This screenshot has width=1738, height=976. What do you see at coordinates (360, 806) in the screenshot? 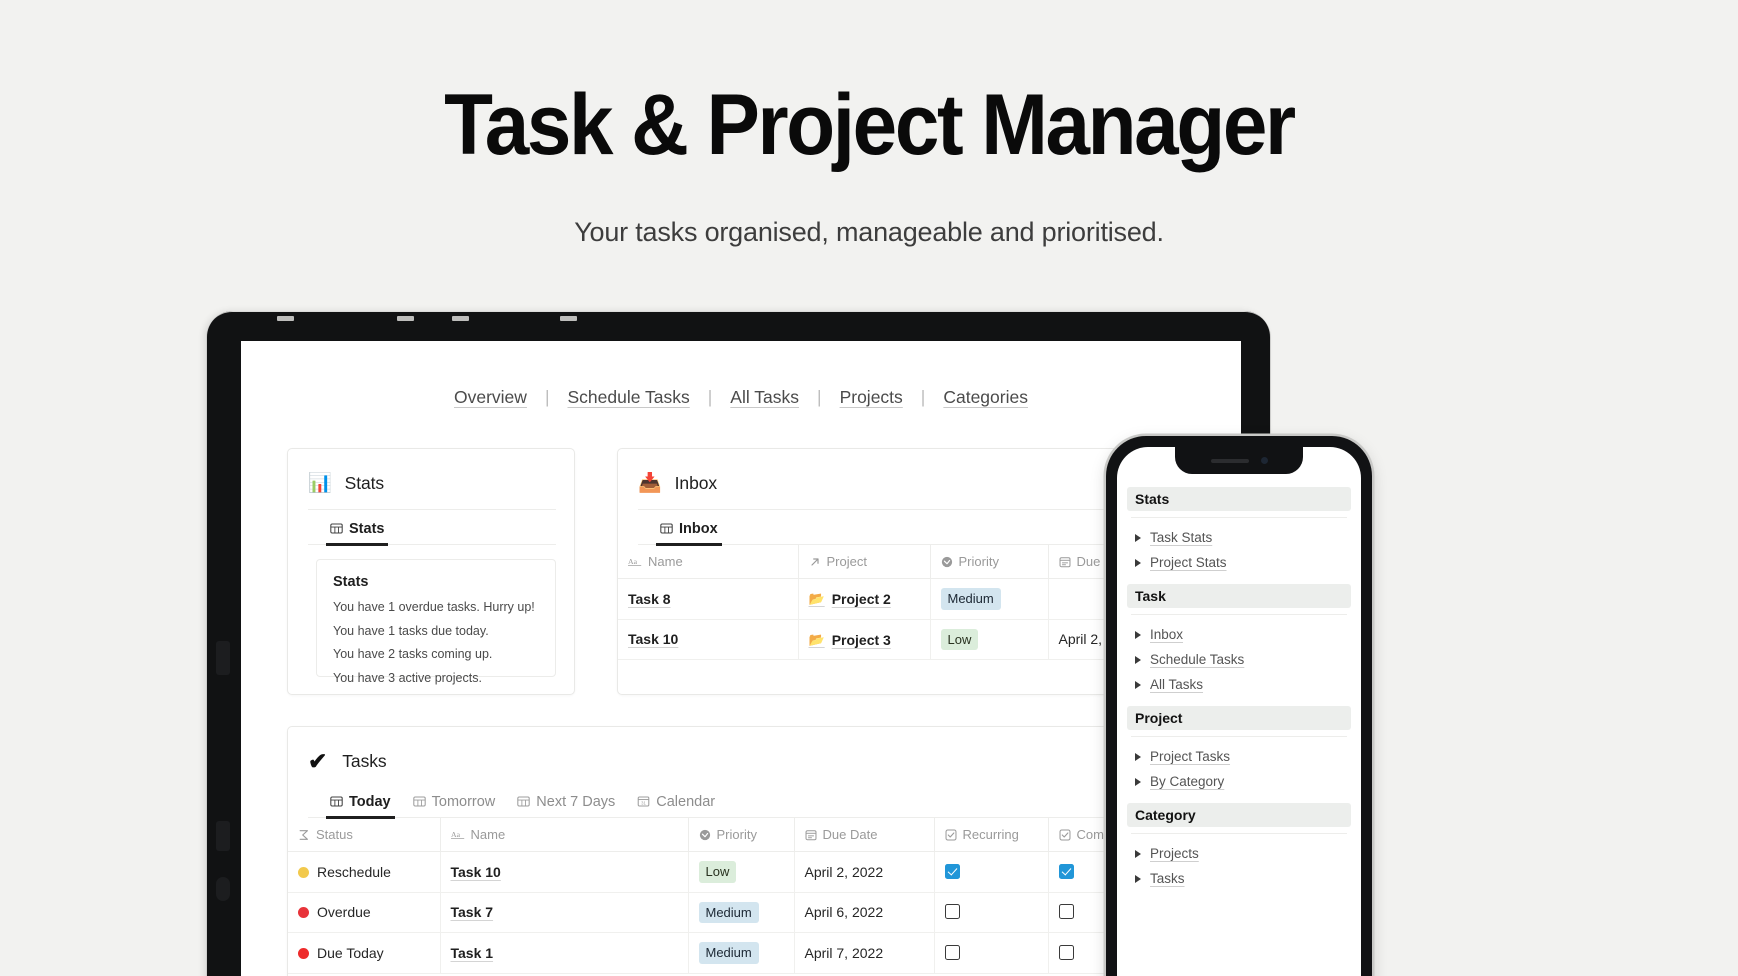
I see `tab-today: Today` at bounding box center [360, 806].